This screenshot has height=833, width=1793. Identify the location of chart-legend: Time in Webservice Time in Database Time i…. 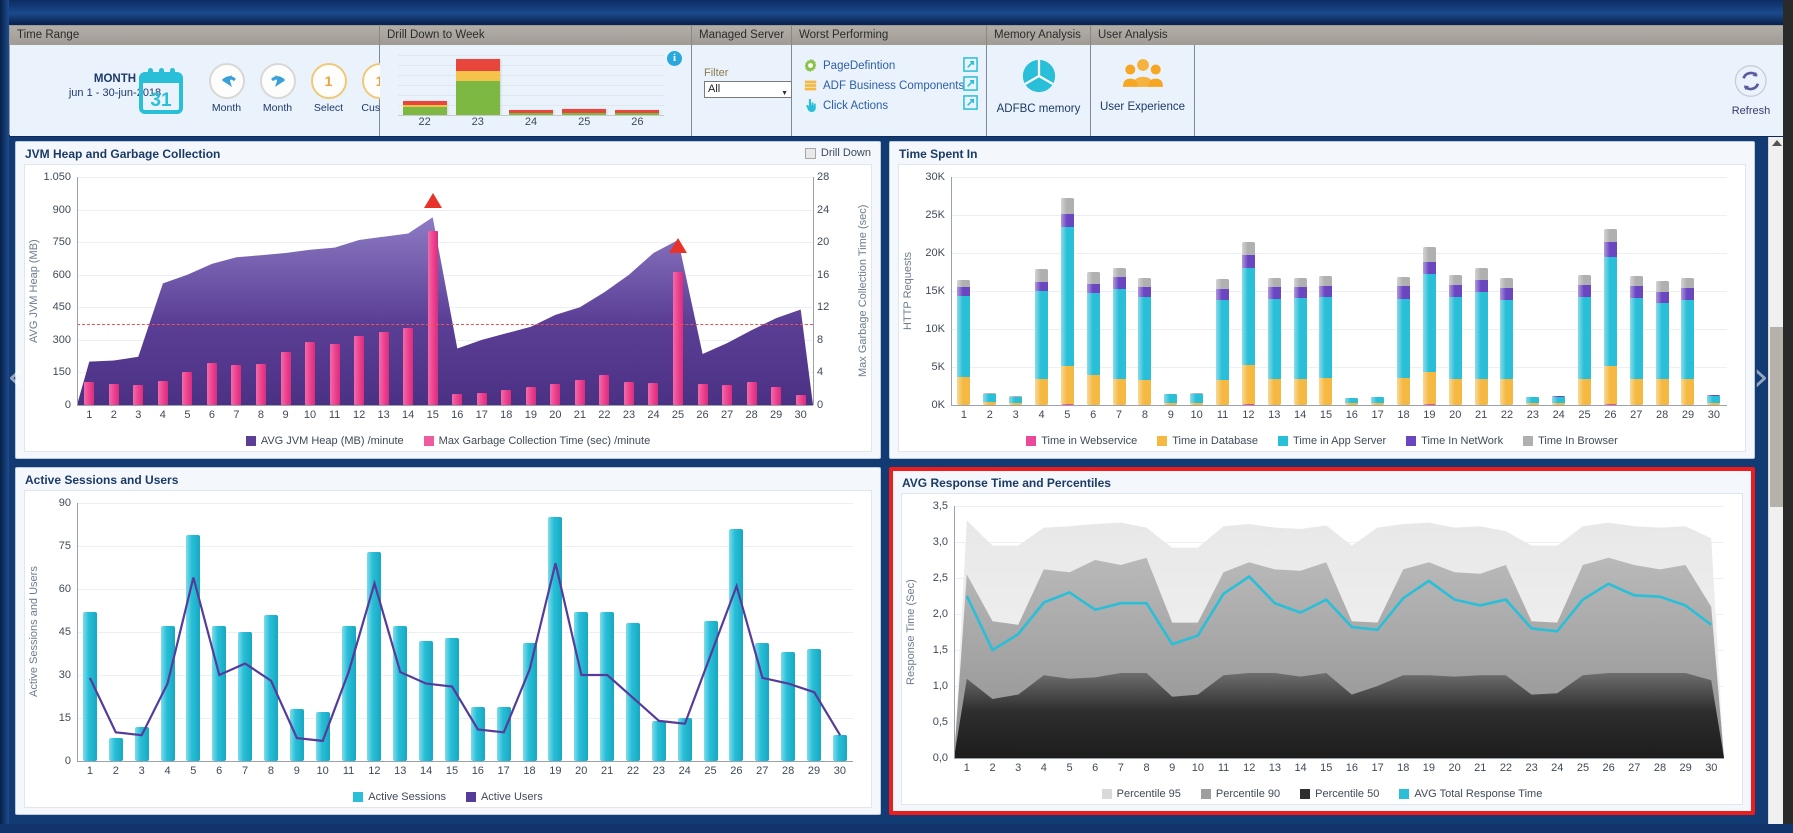
(1322, 441).